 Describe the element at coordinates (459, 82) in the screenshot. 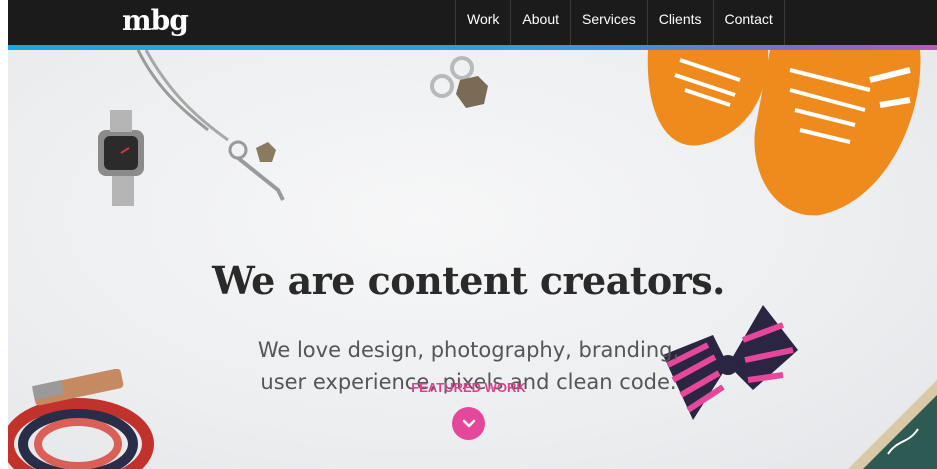

I see `rings-photo` at that location.